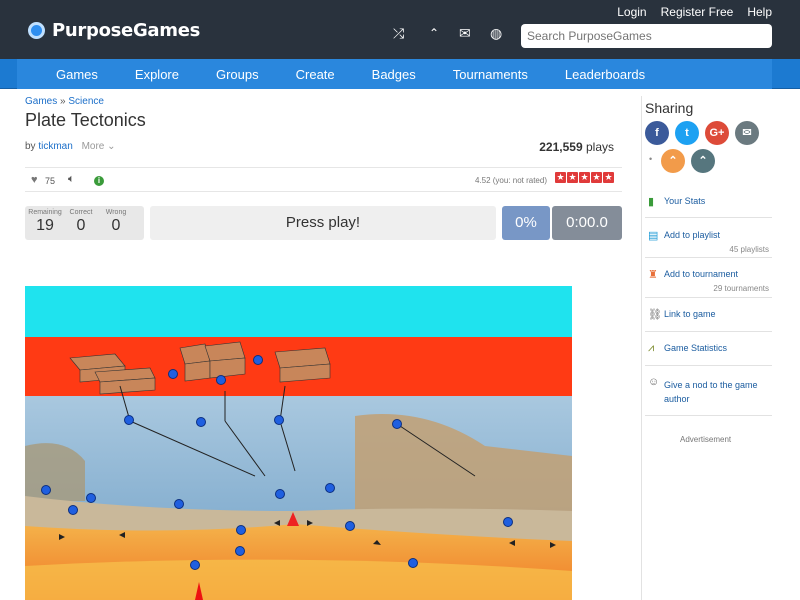  Describe the element at coordinates (685, 201) in the screenshot. I see `your-stats-label: Your Stats` at that location.